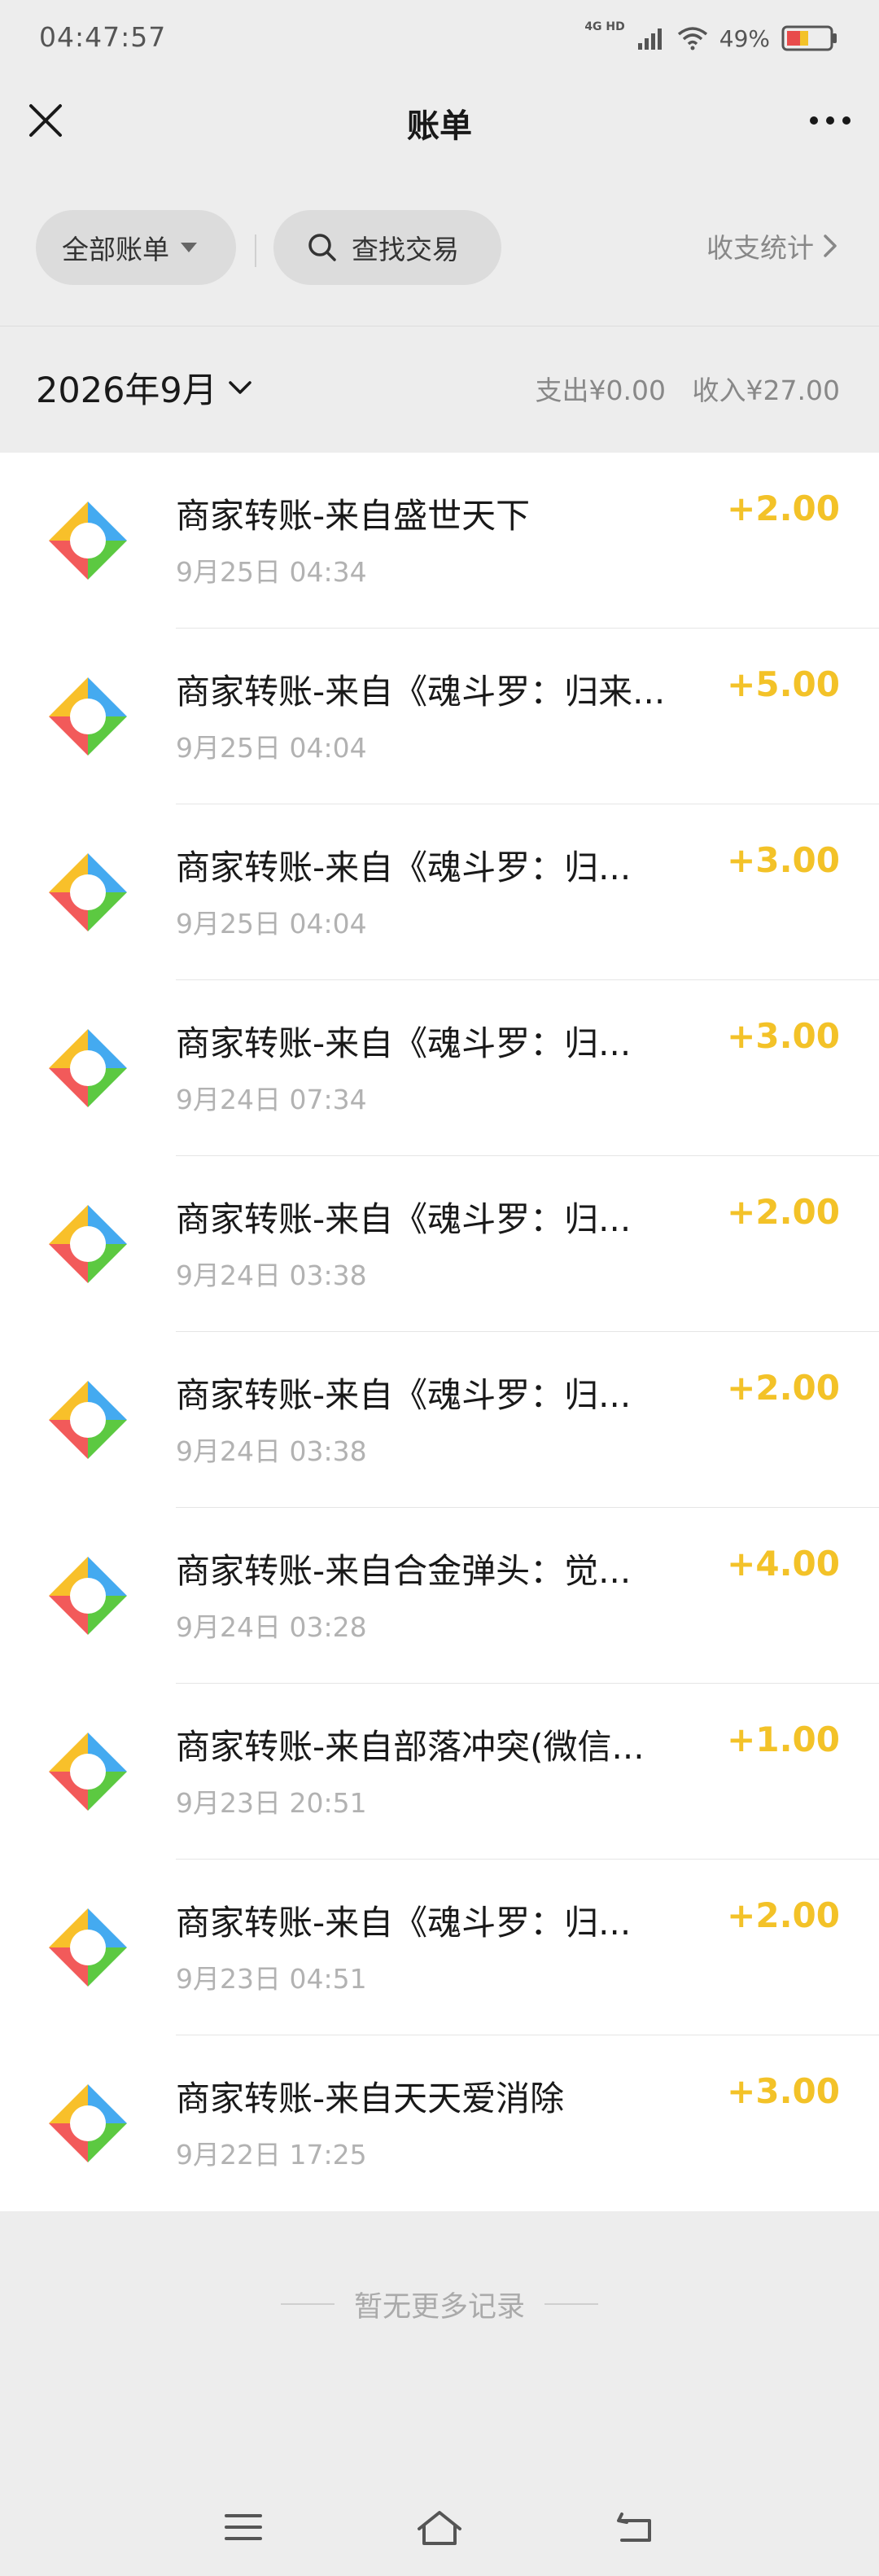 This screenshot has height=2576, width=879. I want to click on transaction-amount: +4.00, so click(783, 1564).